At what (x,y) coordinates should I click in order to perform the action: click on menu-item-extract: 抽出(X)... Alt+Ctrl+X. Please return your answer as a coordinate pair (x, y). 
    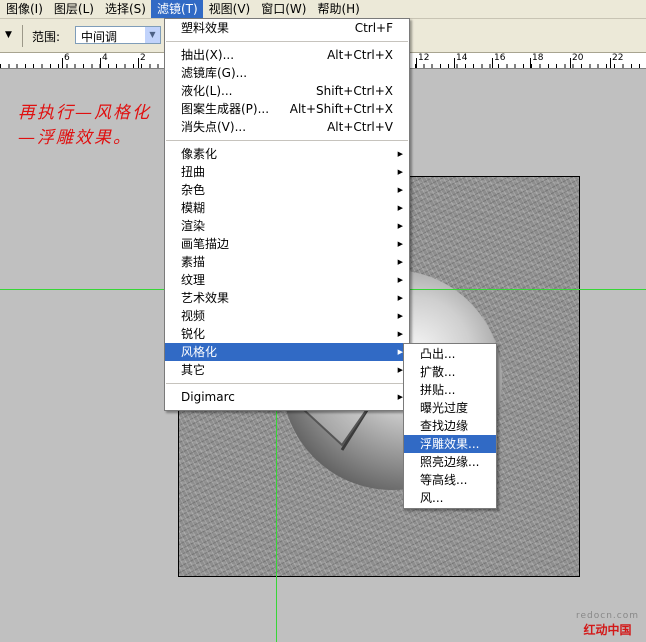
    Looking at the image, I should click on (287, 55).